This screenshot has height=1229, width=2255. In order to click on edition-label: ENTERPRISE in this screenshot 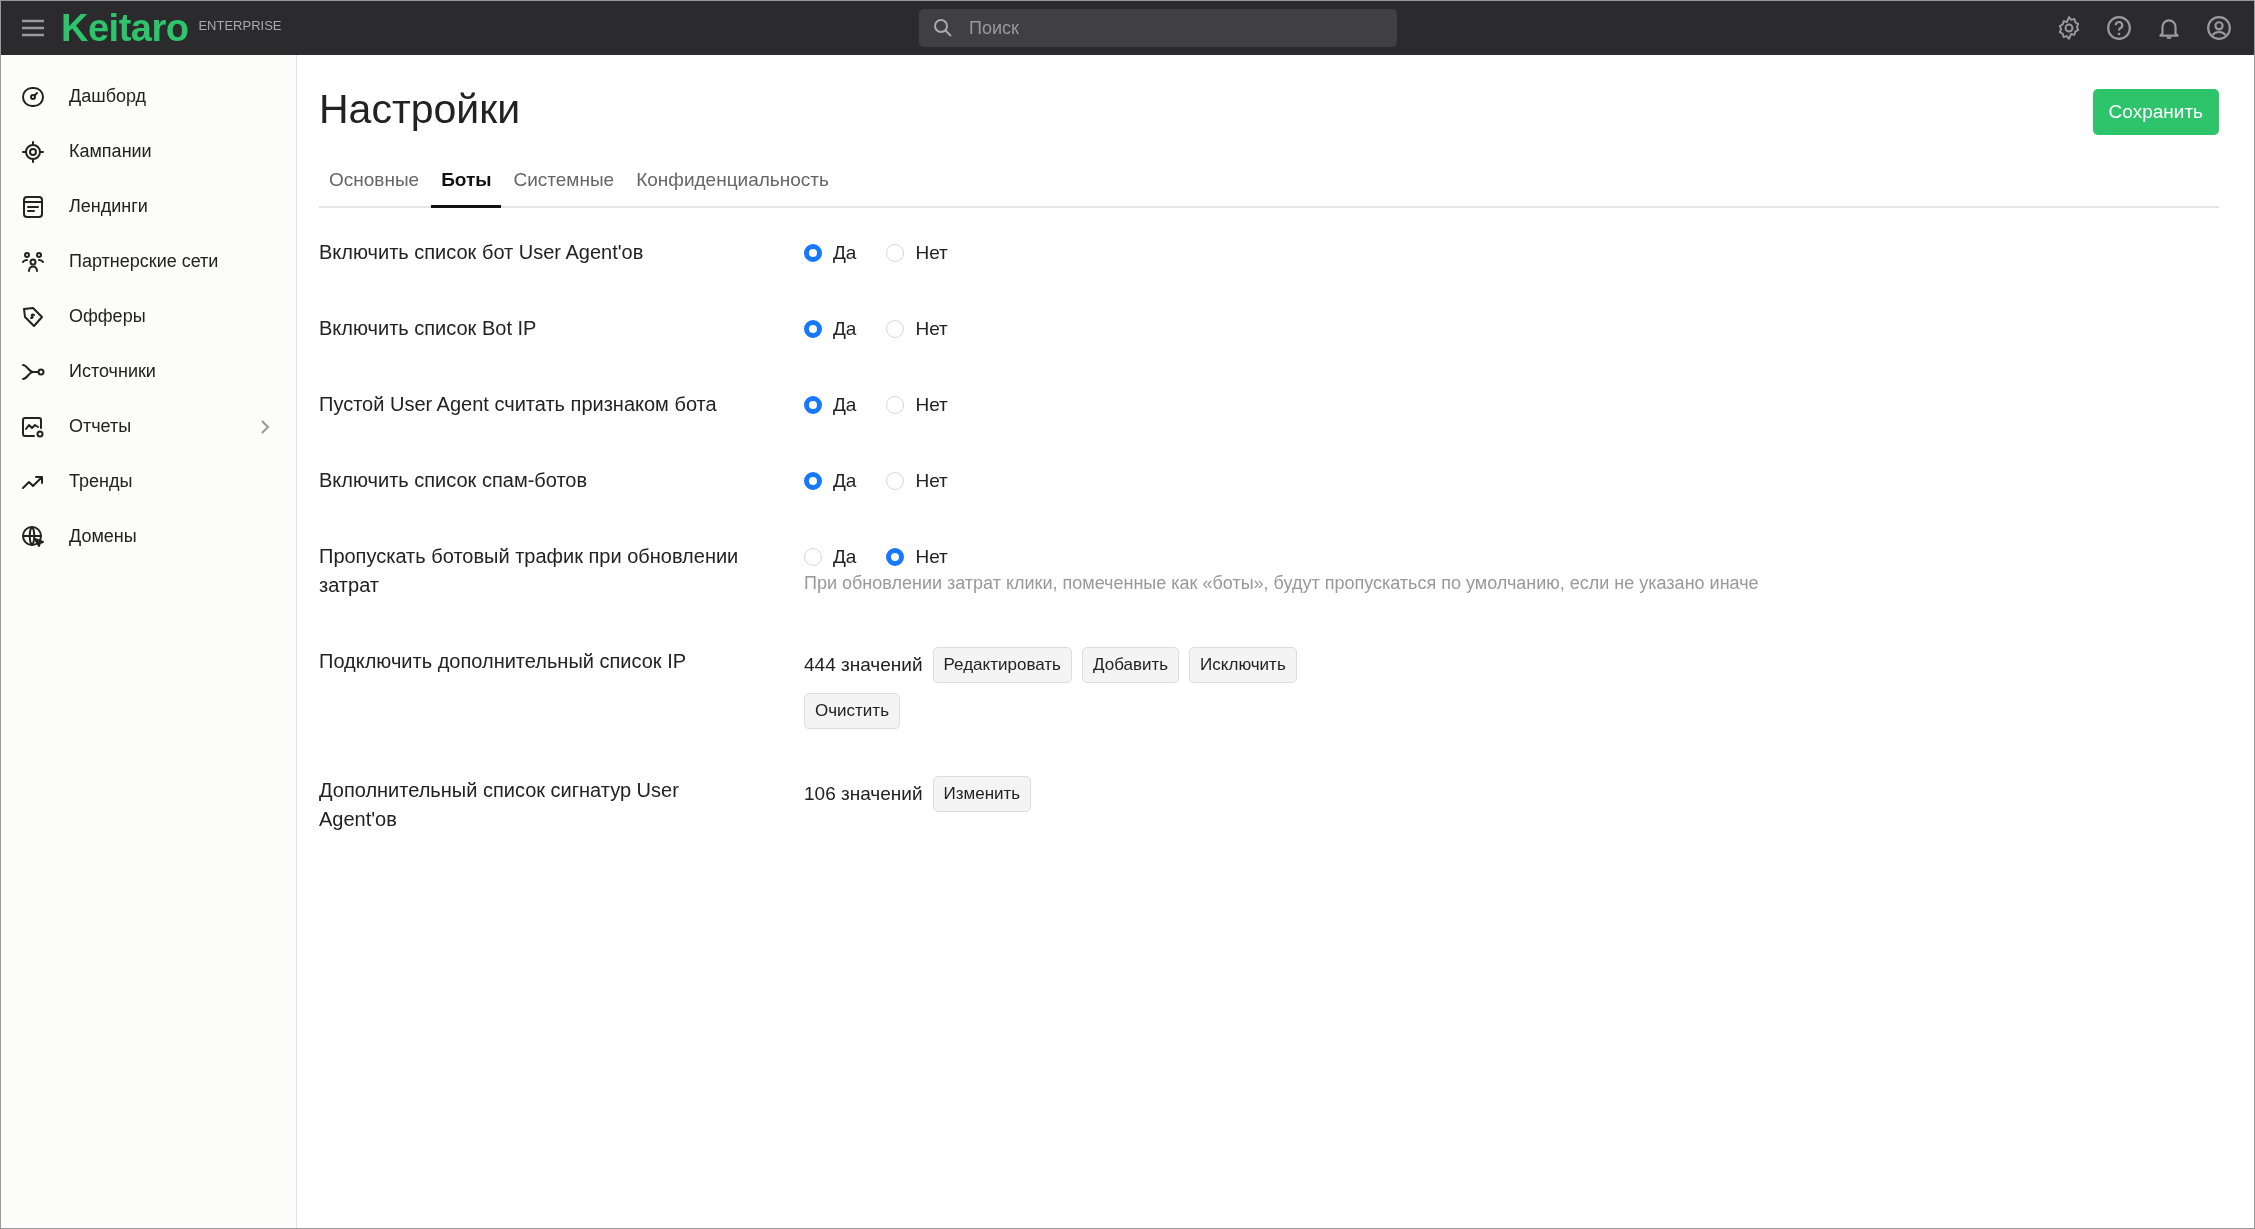, I will do `click(240, 25)`.